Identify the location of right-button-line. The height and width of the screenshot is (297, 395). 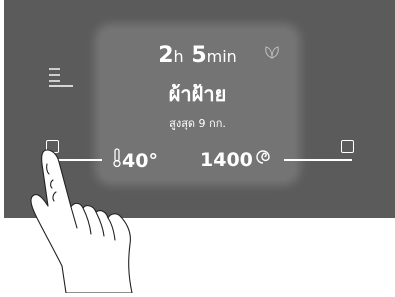
(318, 160).